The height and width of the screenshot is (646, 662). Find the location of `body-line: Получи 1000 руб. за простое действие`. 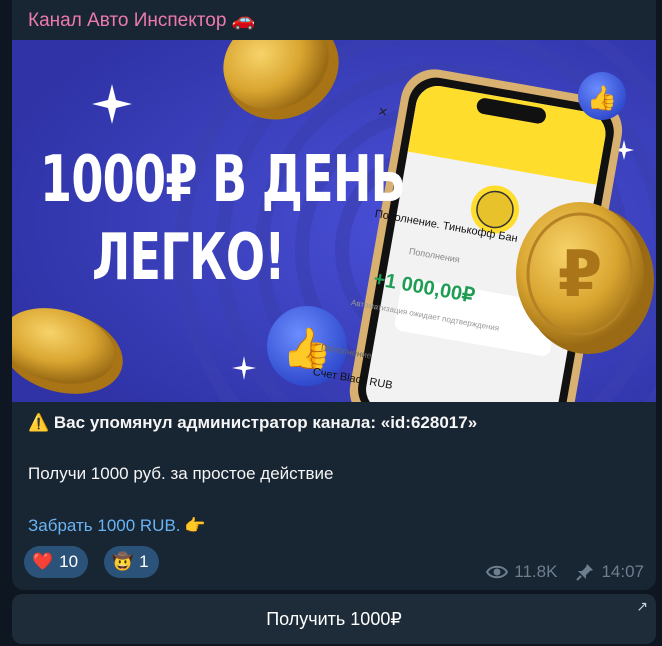

body-line: Получи 1000 руб. за простое действие is located at coordinates (181, 473).